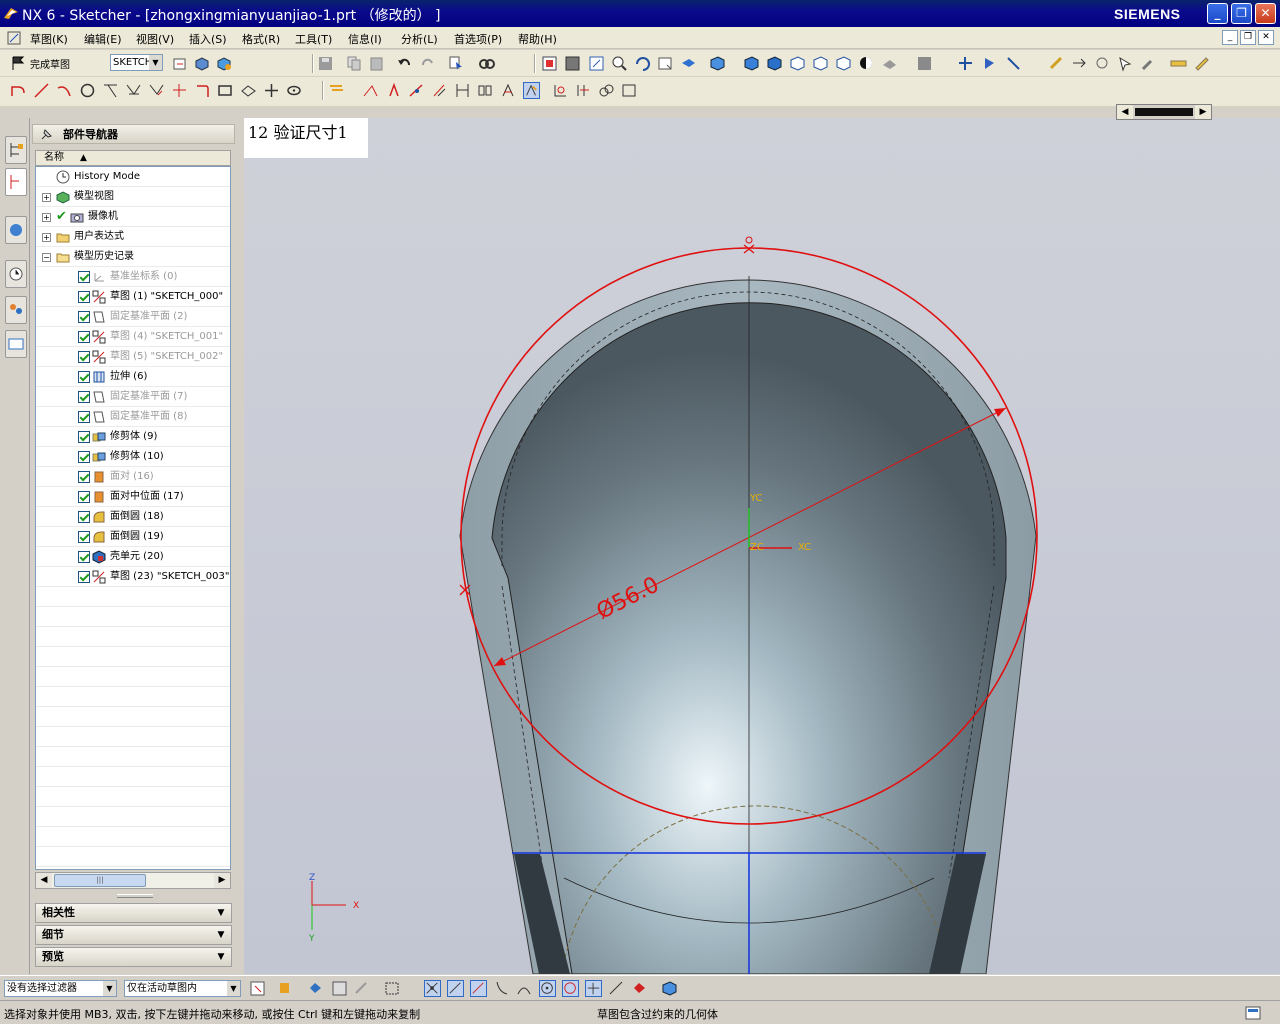 The height and width of the screenshot is (1024, 1280). I want to click on view-options-icon, so click(688, 63).